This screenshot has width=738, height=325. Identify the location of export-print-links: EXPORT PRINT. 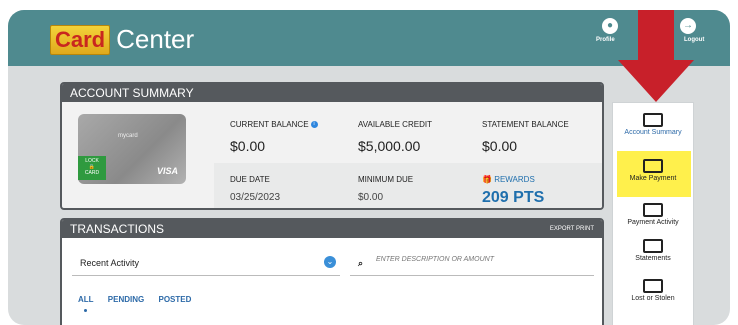
(572, 229).